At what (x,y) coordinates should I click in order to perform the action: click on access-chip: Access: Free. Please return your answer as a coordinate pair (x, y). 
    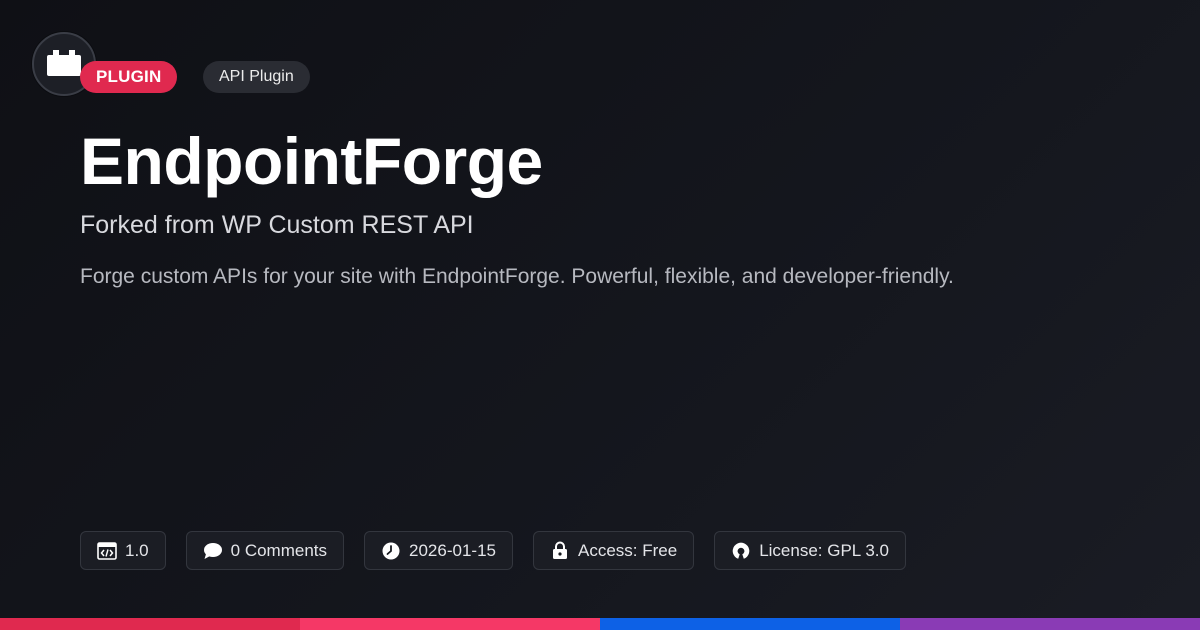
    Looking at the image, I should click on (613, 550).